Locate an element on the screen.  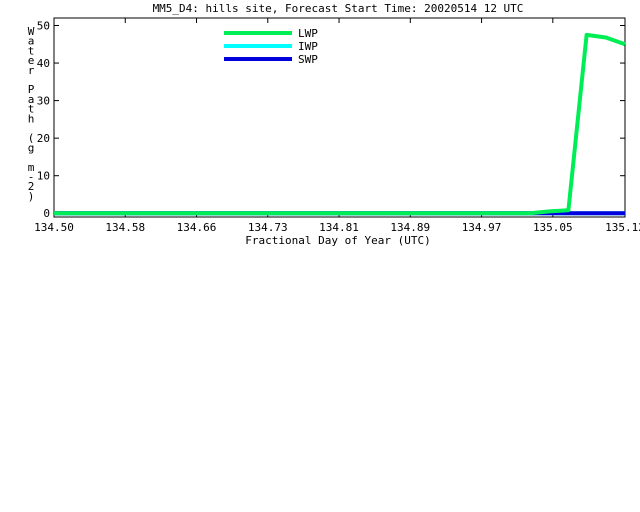
y-axis-label-char: ) is located at coordinates (31, 196).